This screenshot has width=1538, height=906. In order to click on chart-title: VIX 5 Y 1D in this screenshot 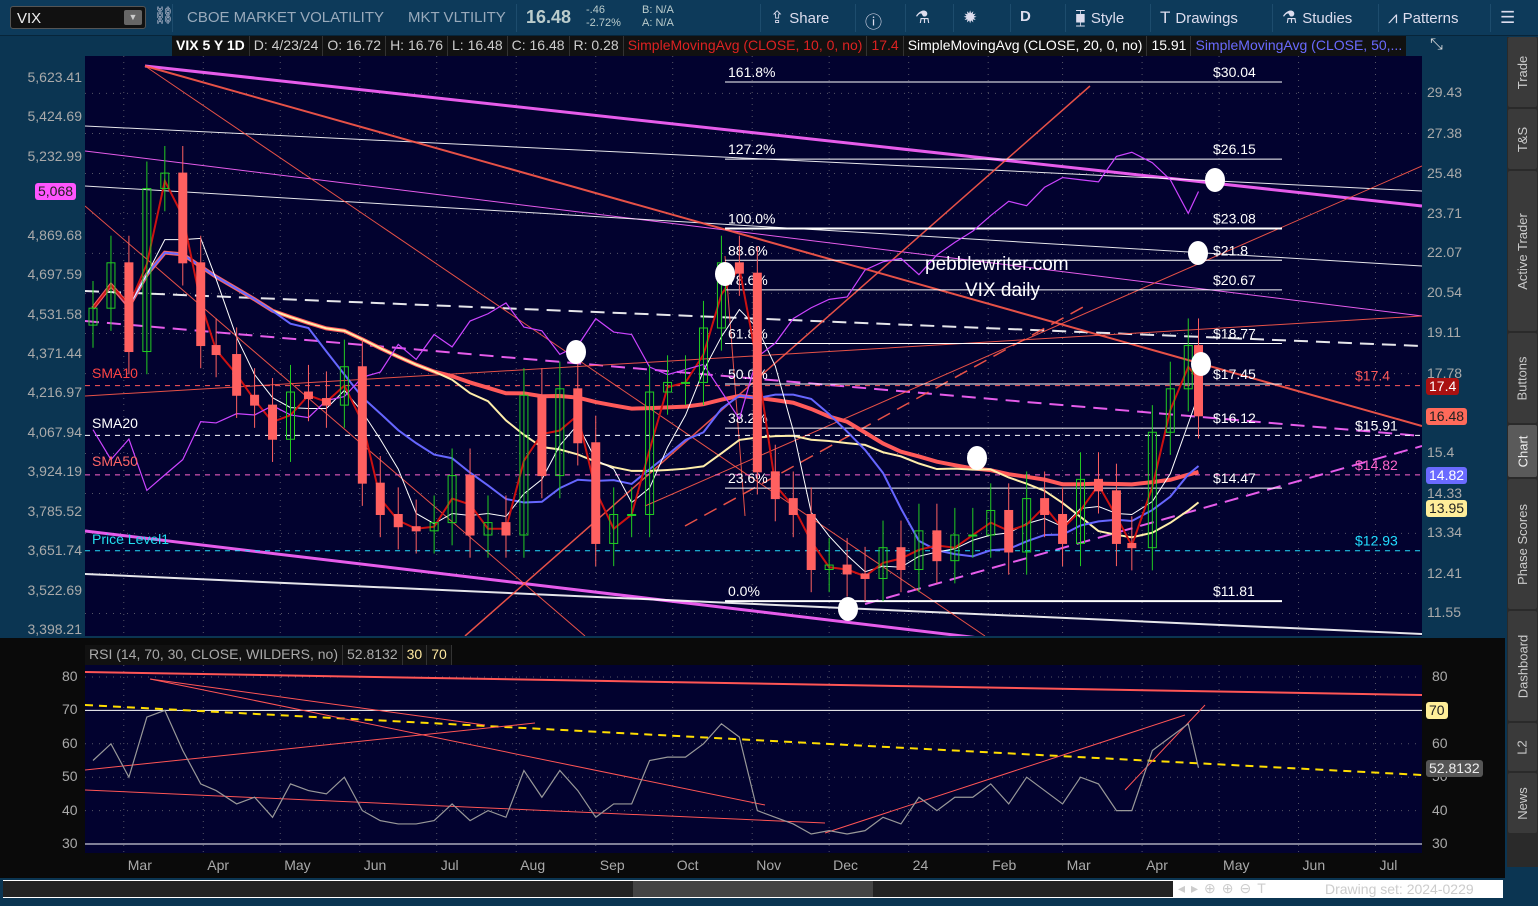, I will do `click(211, 46)`.